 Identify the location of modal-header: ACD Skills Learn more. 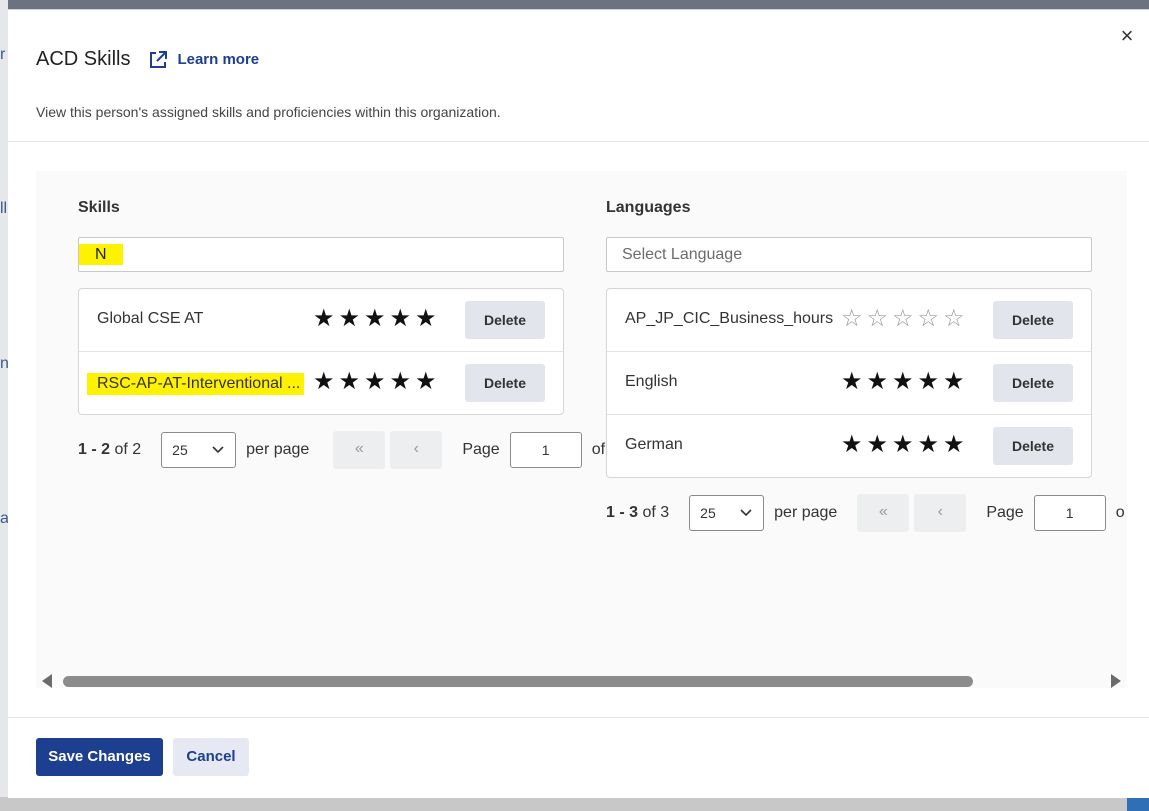
(147, 59).